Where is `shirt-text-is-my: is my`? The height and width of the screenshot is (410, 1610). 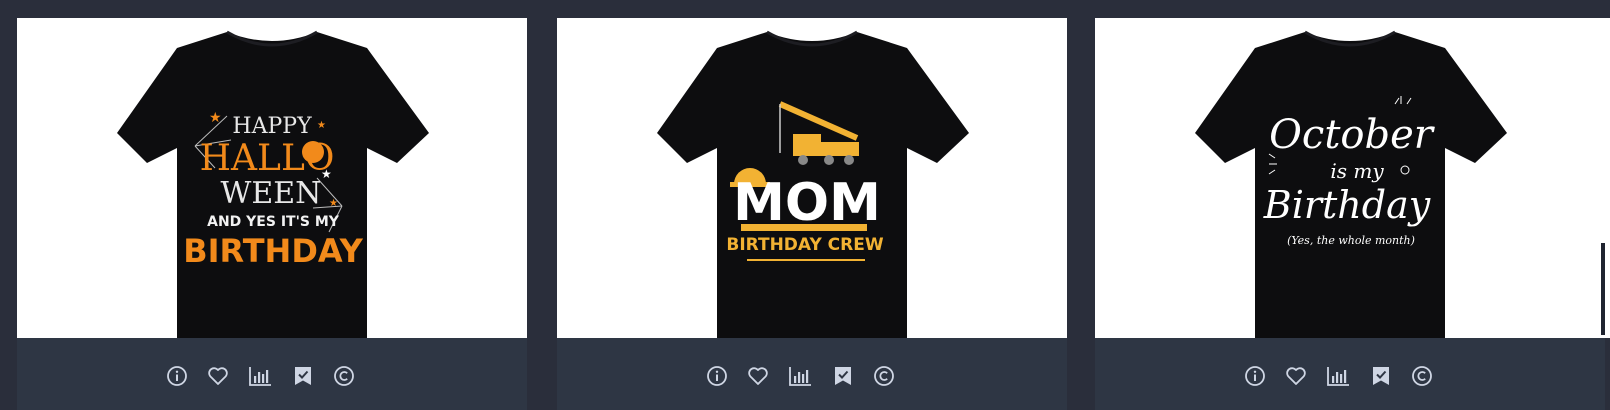 shirt-text-is-my: is my is located at coordinates (1357, 171).